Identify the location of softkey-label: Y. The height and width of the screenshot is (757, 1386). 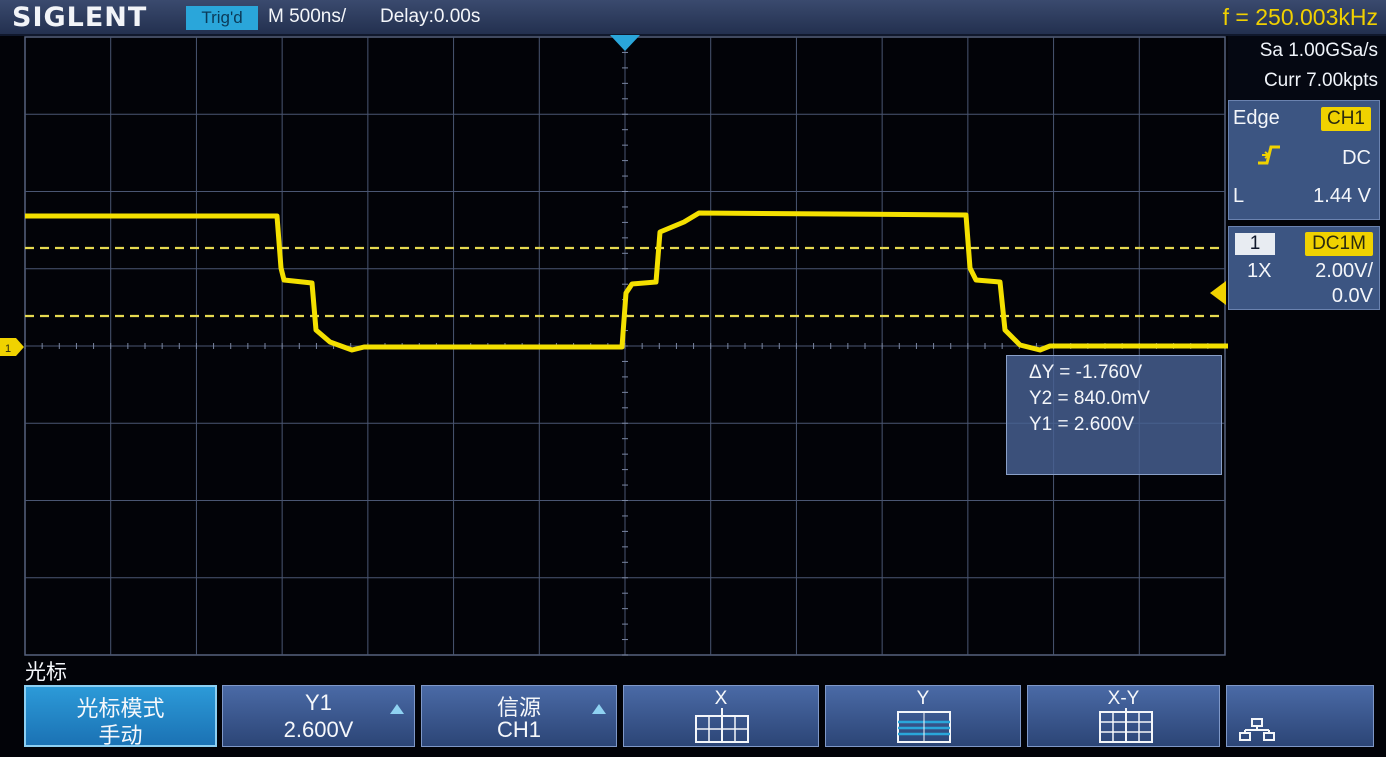
(923, 698).